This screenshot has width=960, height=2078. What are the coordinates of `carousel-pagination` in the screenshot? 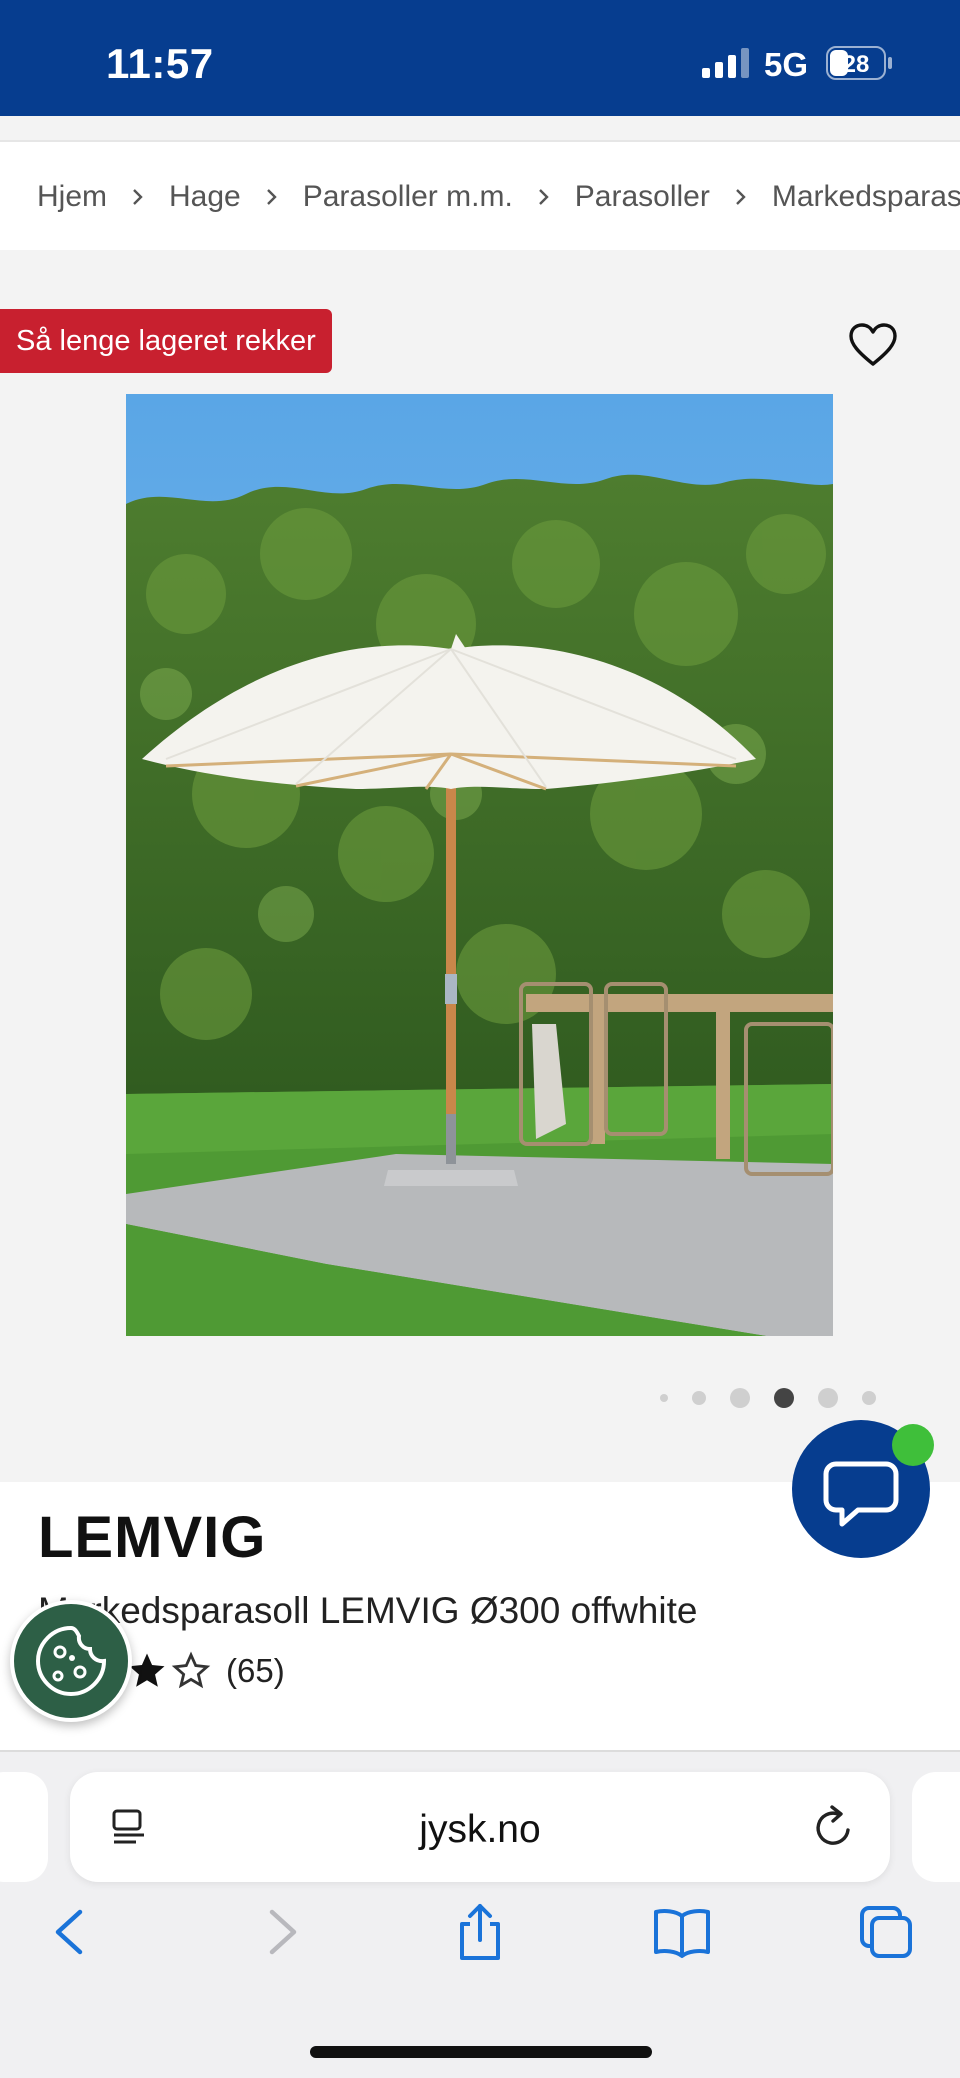 It's located at (780, 1398).